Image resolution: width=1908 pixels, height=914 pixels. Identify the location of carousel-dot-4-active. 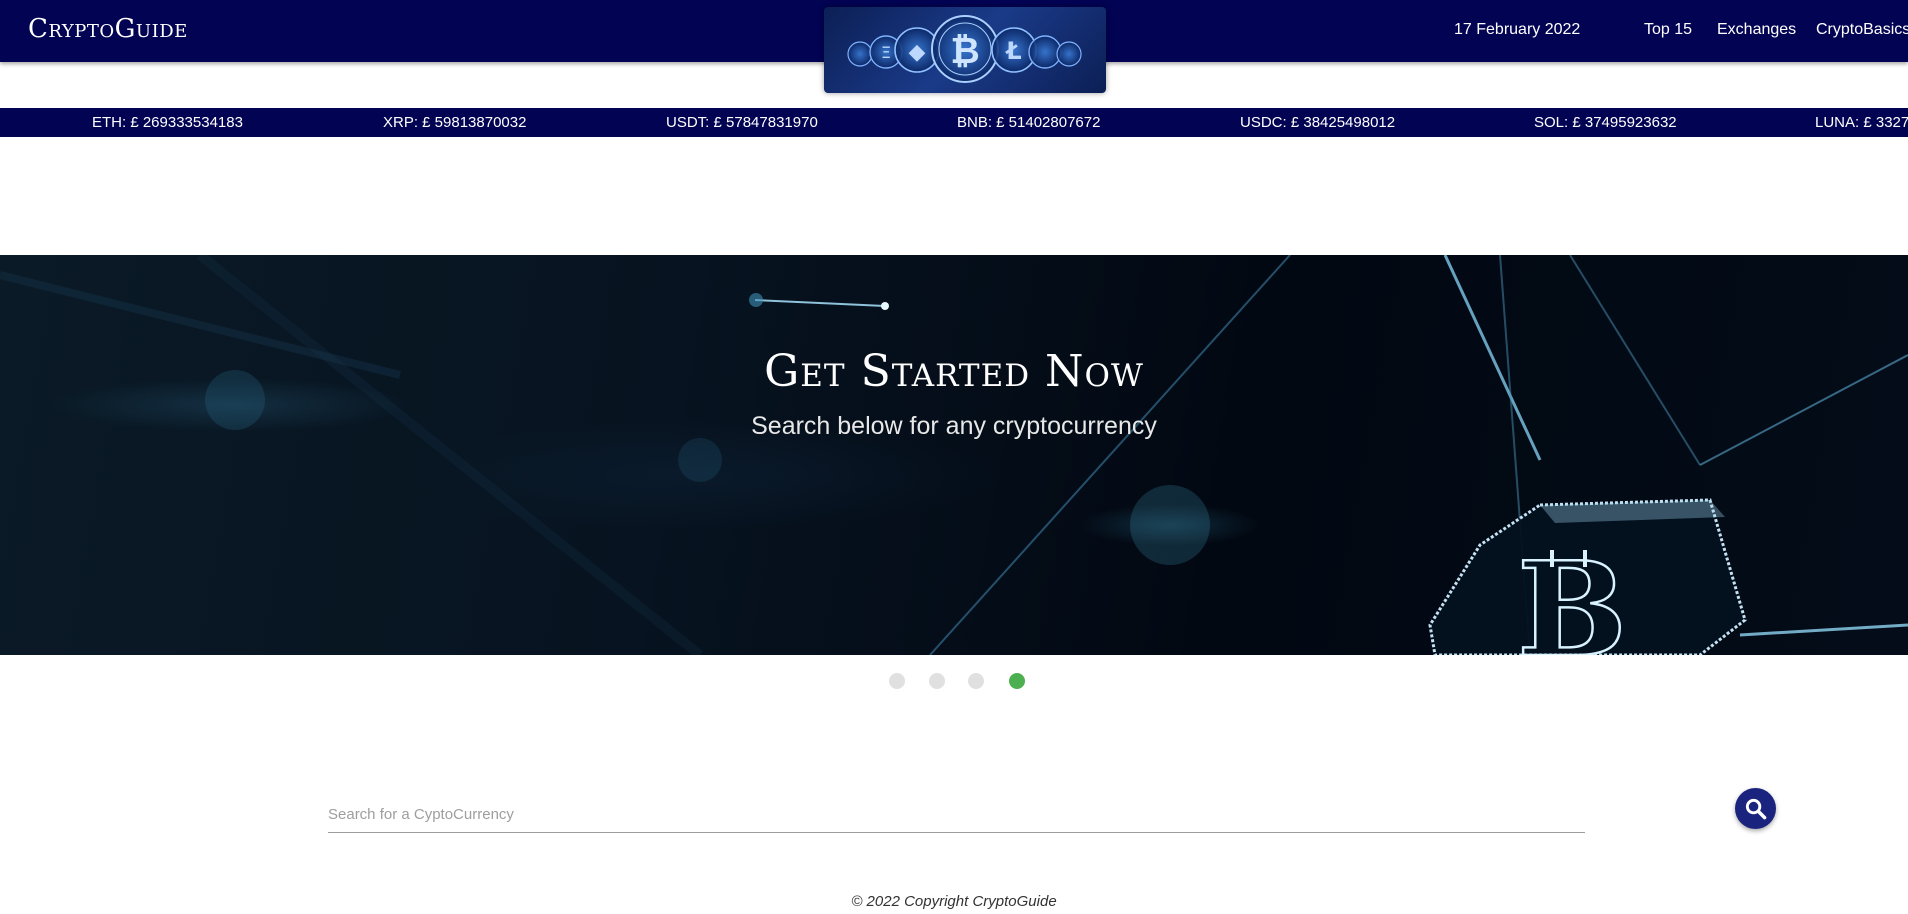
(1017, 681).